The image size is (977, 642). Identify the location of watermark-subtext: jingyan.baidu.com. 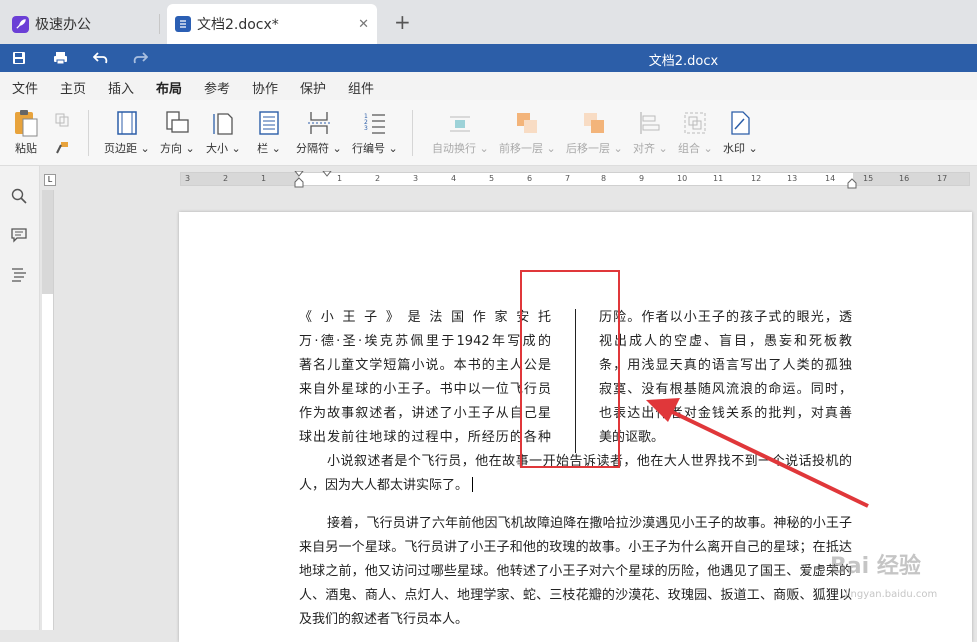
(891, 594).